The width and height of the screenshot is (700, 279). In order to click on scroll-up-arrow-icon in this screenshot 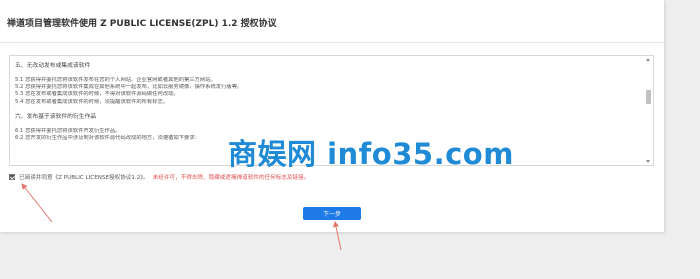, I will do `click(648, 59)`.